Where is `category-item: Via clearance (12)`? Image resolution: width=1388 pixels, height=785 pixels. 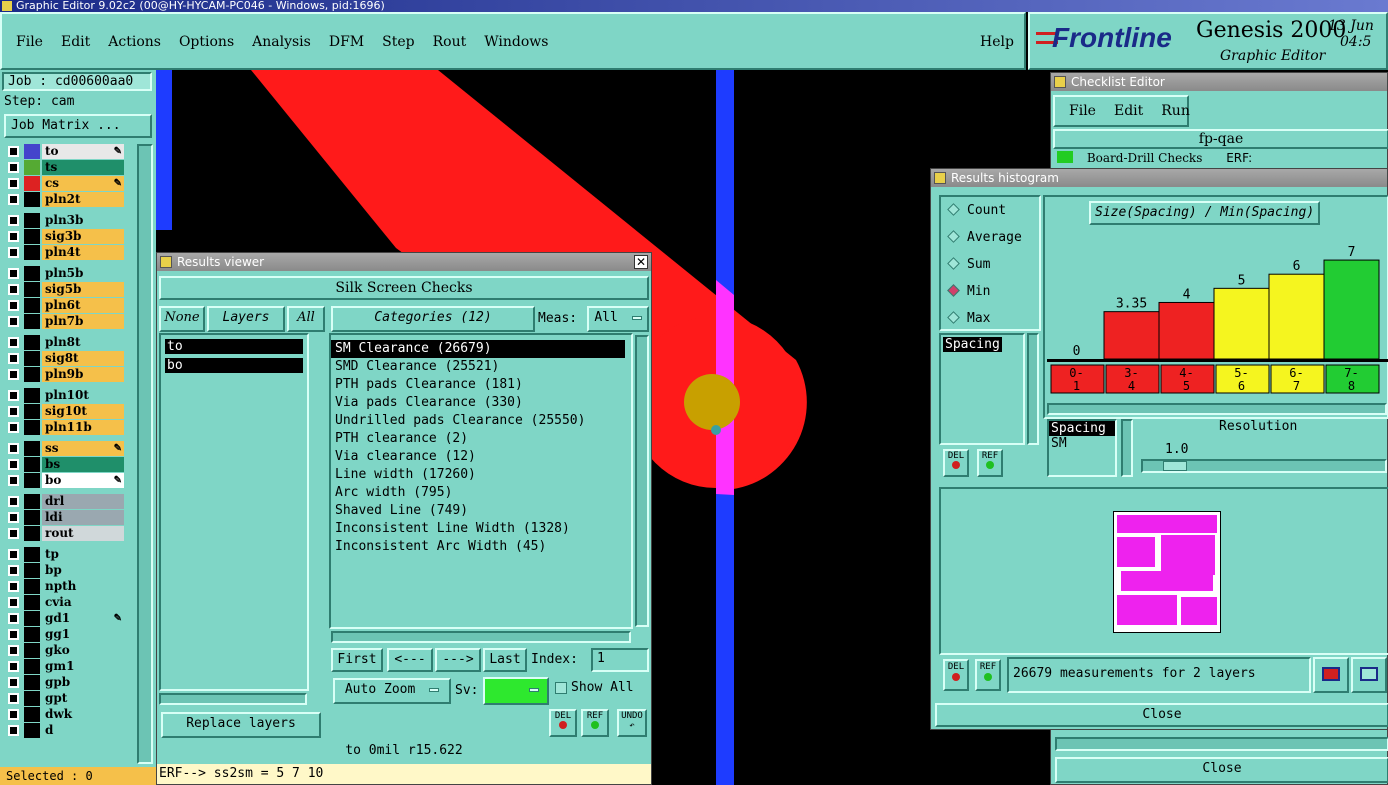
category-item: Via clearance (12) is located at coordinates (481, 457).